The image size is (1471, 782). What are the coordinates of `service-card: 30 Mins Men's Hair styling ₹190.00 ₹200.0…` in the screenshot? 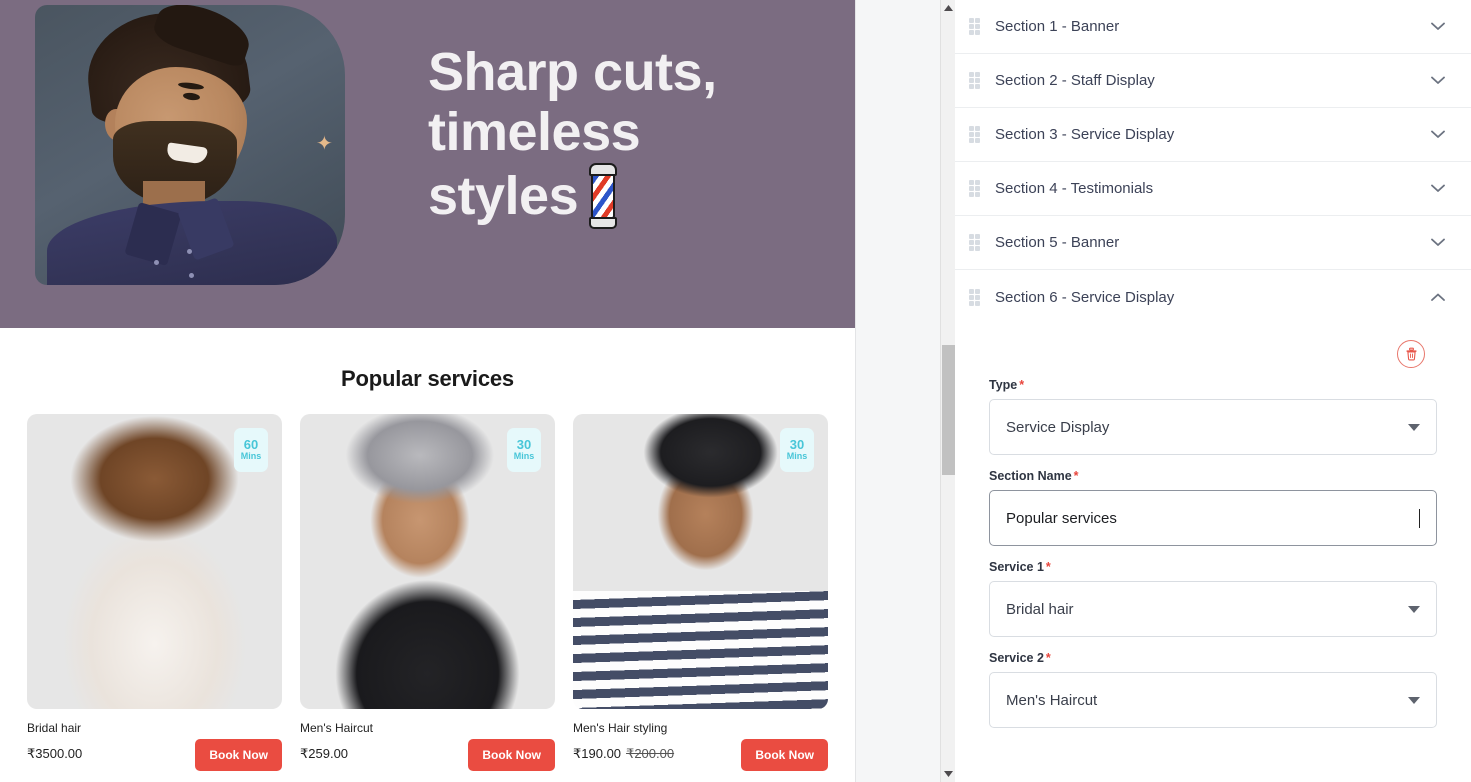 It's located at (700, 592).